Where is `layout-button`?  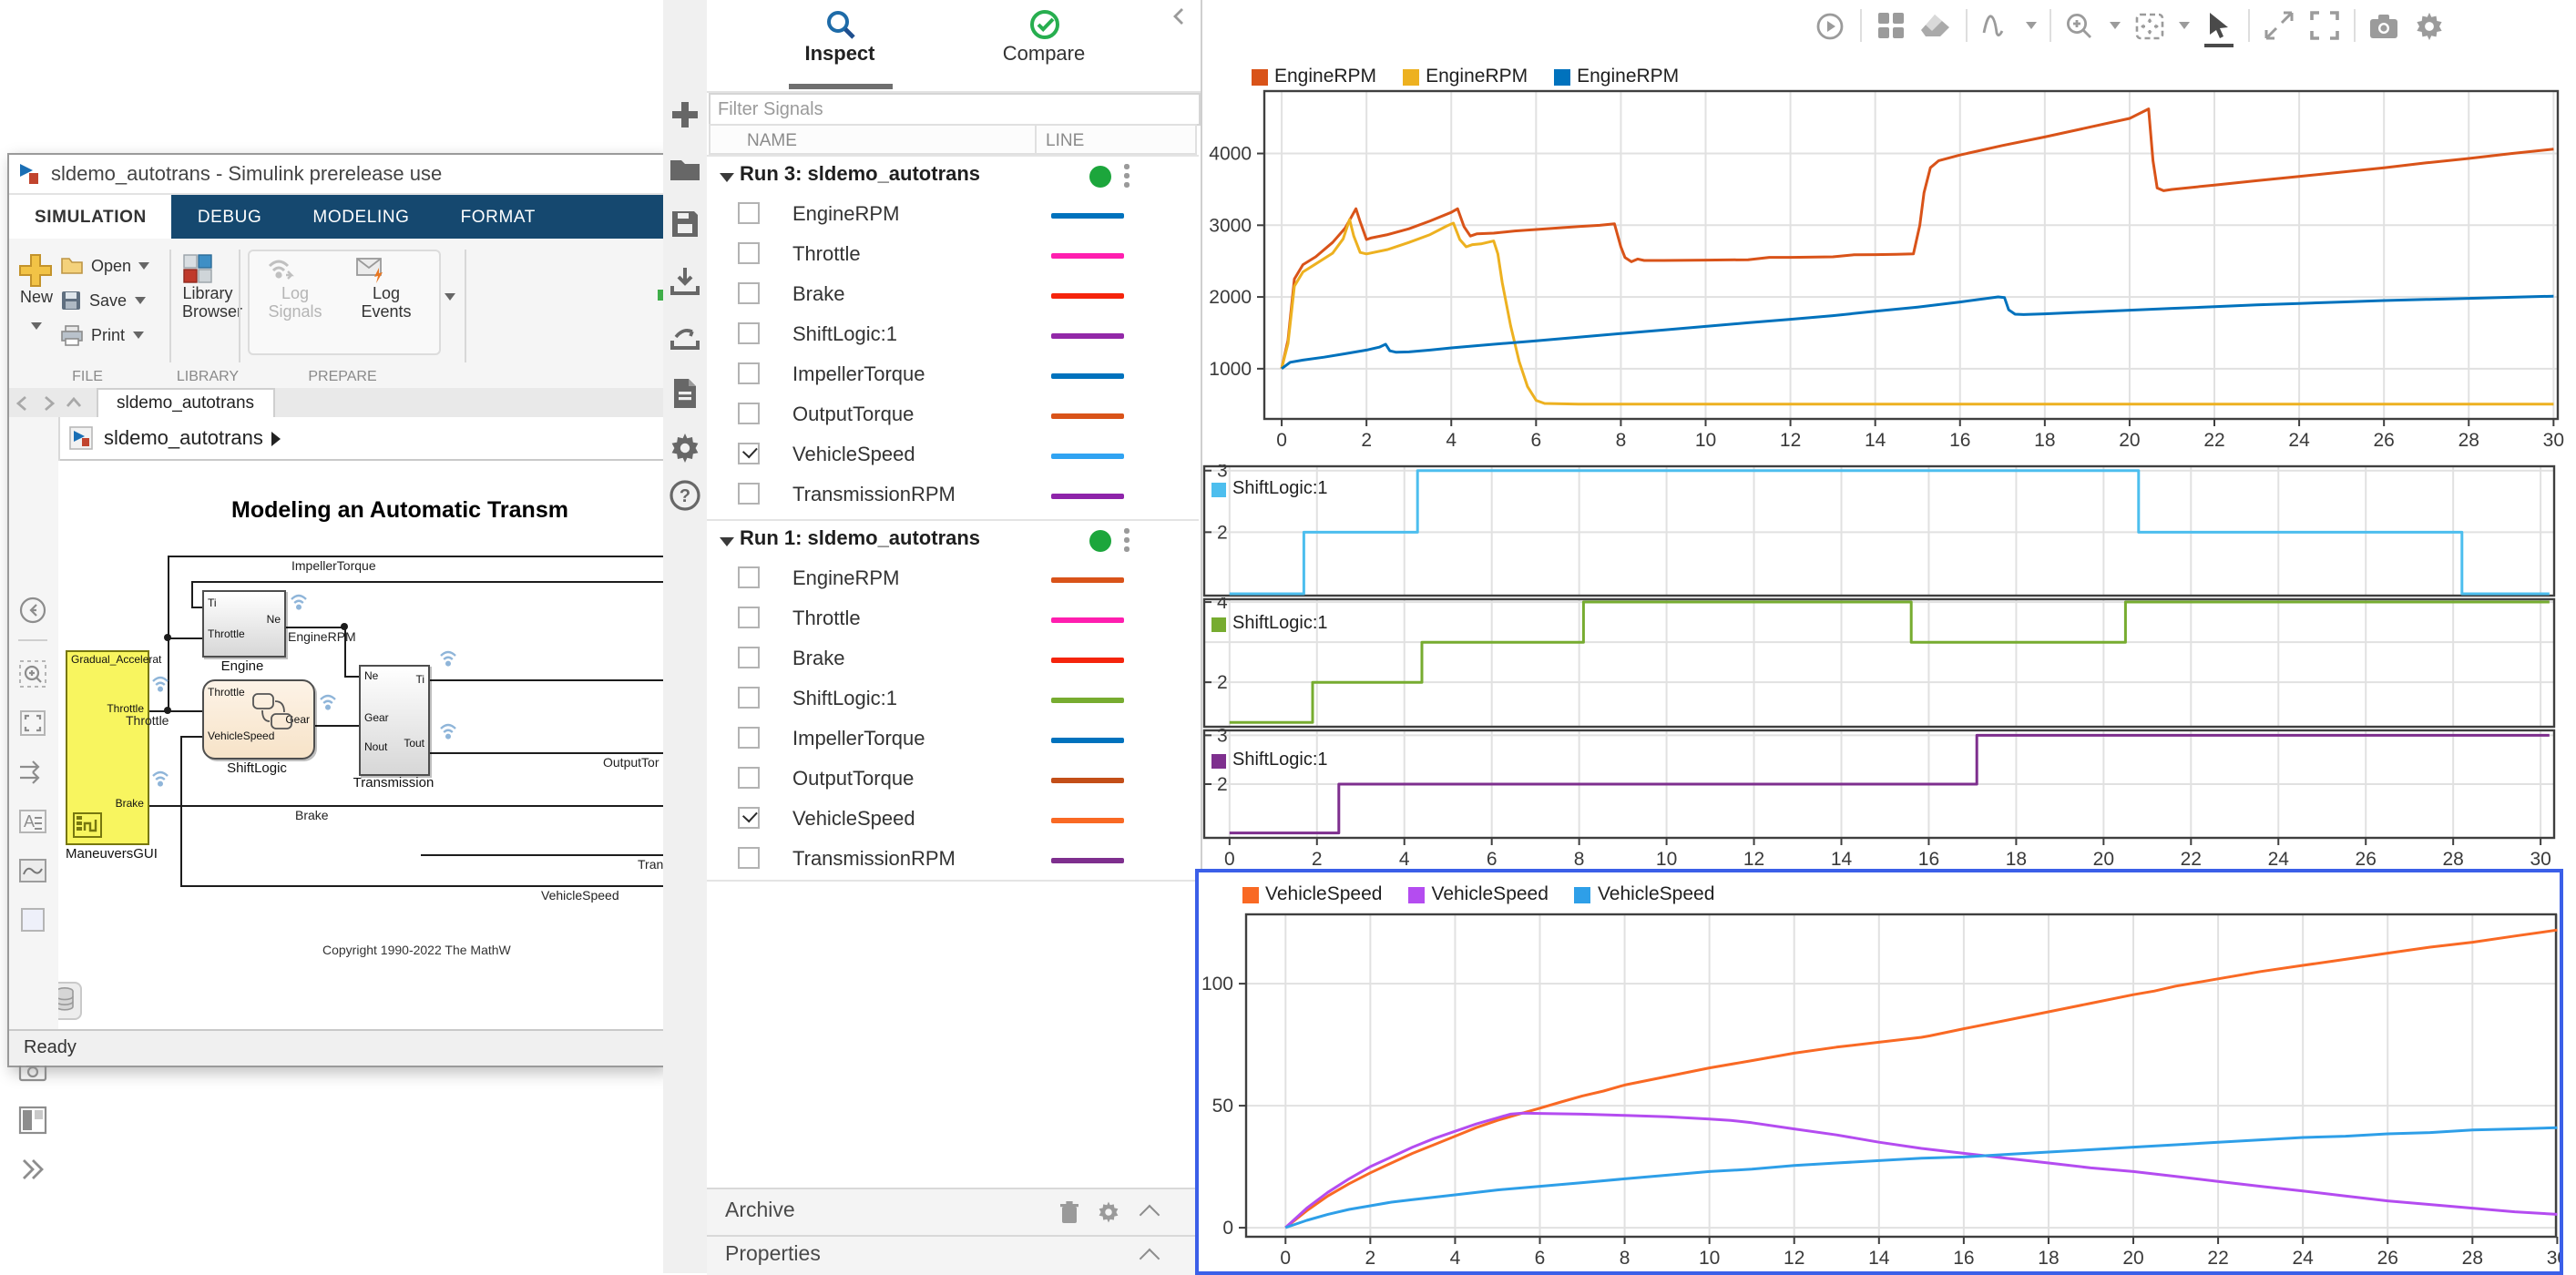
layout-button is located at coordinates (1890, 26).